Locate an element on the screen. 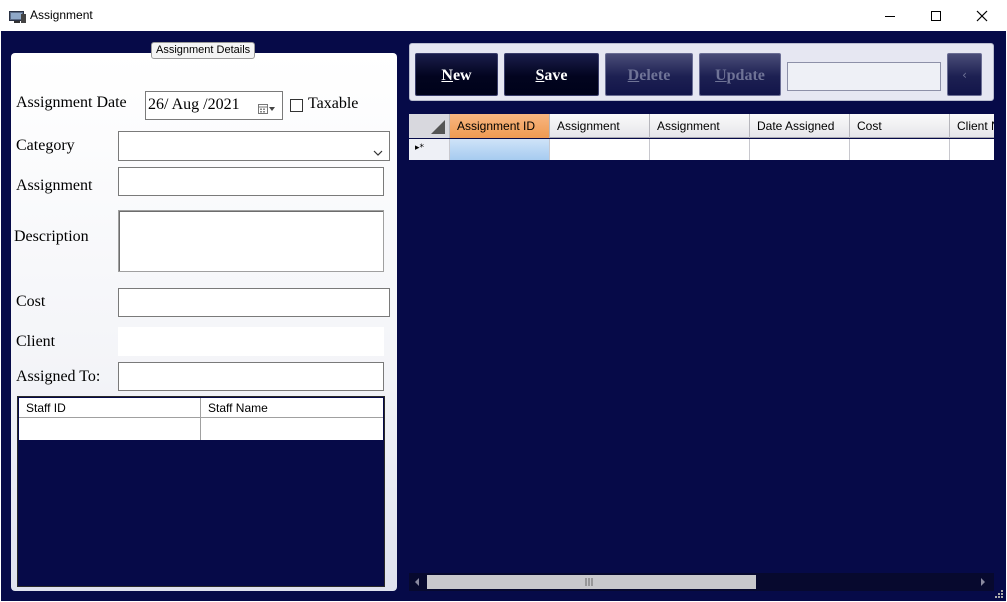  chevron-down-icon is located at coordinates (378, 151).